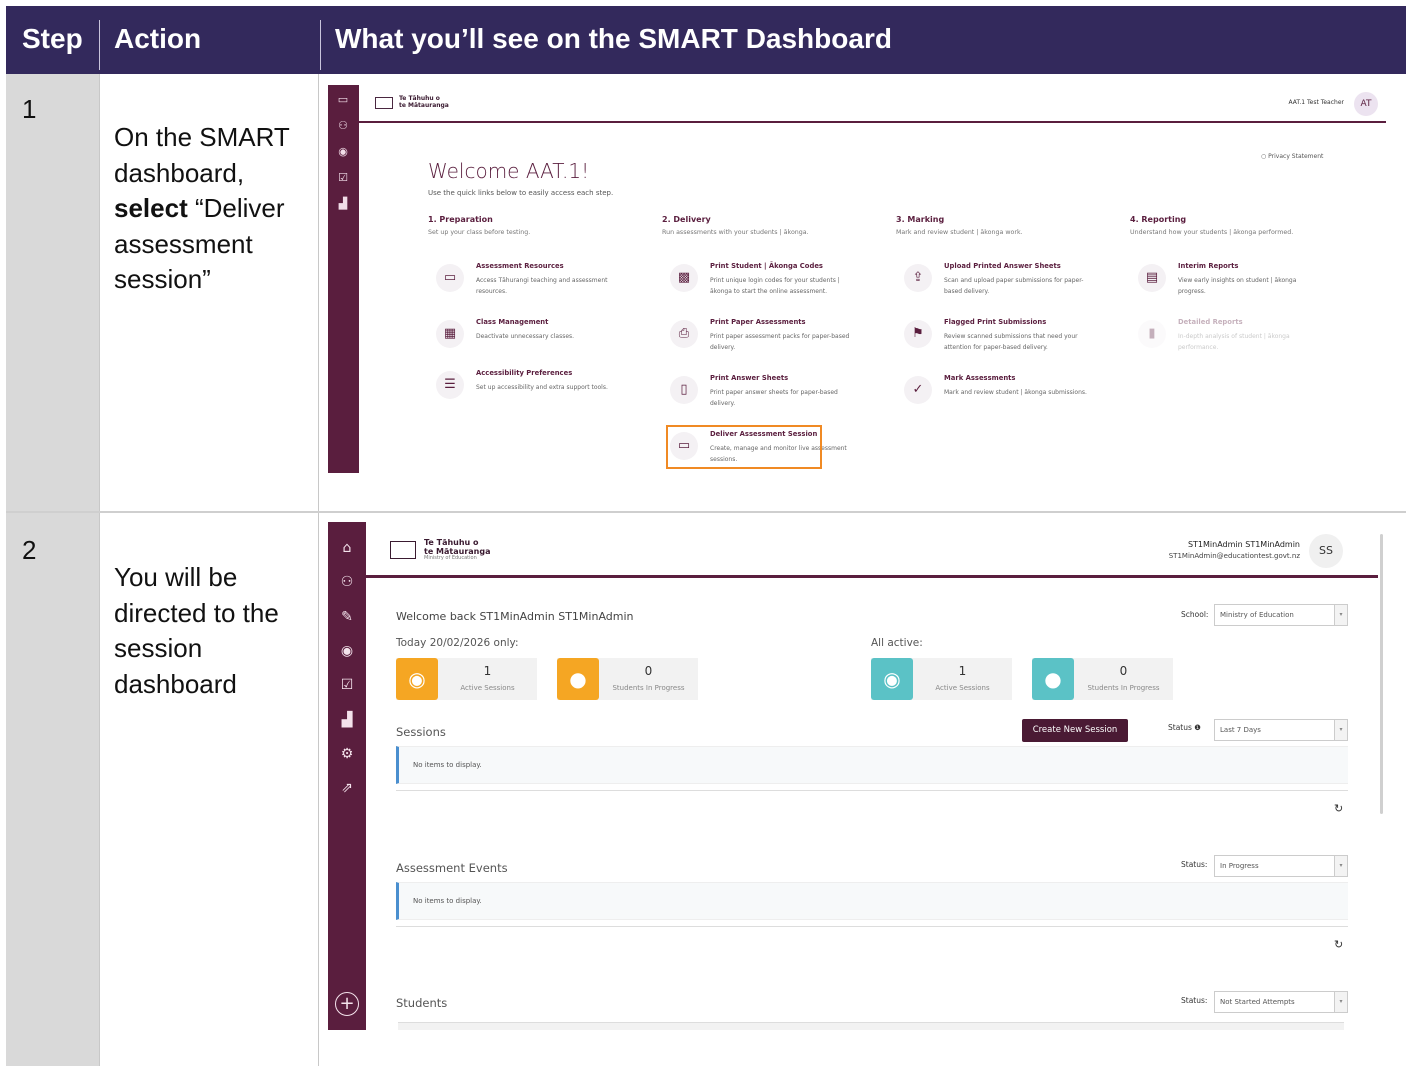  What do you see at coordinates (343, 279) in the screenshot?
I see `sidebar: ▭ ⚇ ◉ ☑ ▟` at bounding box center [343, 279].